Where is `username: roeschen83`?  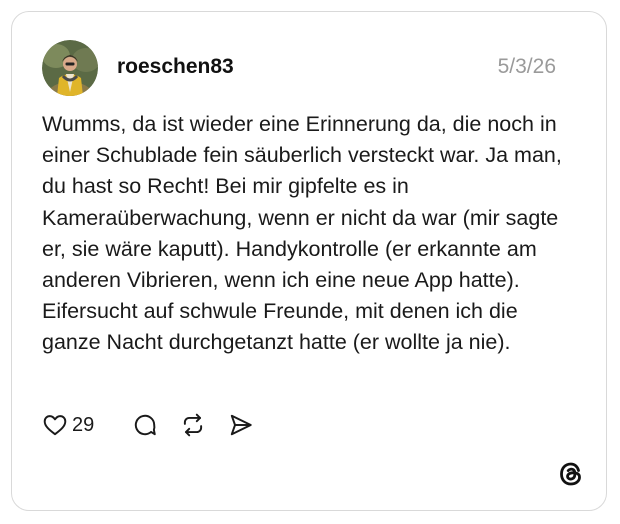 username: roeschen83 is located at coordinates (175, 67).